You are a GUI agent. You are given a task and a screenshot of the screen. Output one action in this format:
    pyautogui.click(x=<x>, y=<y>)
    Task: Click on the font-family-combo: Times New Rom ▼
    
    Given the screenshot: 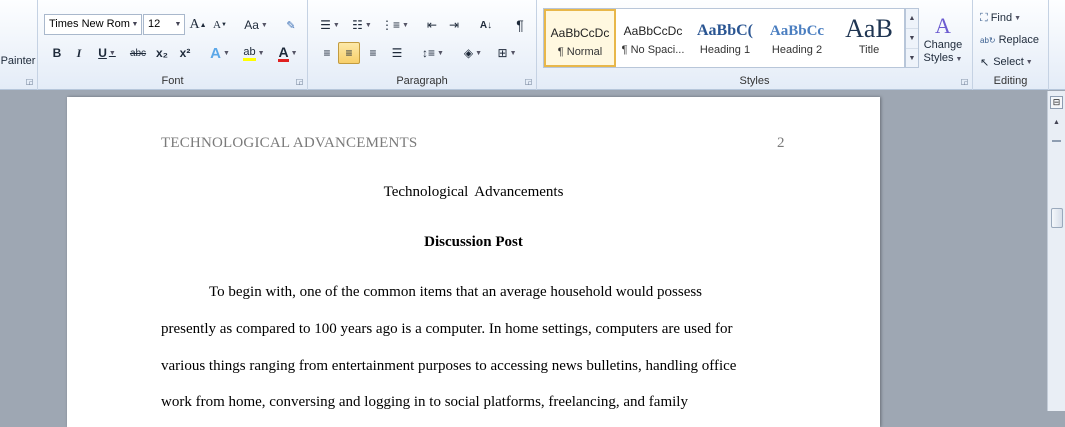 What is the action you would take?
    pyautogui.click(x=93, y=24)
    